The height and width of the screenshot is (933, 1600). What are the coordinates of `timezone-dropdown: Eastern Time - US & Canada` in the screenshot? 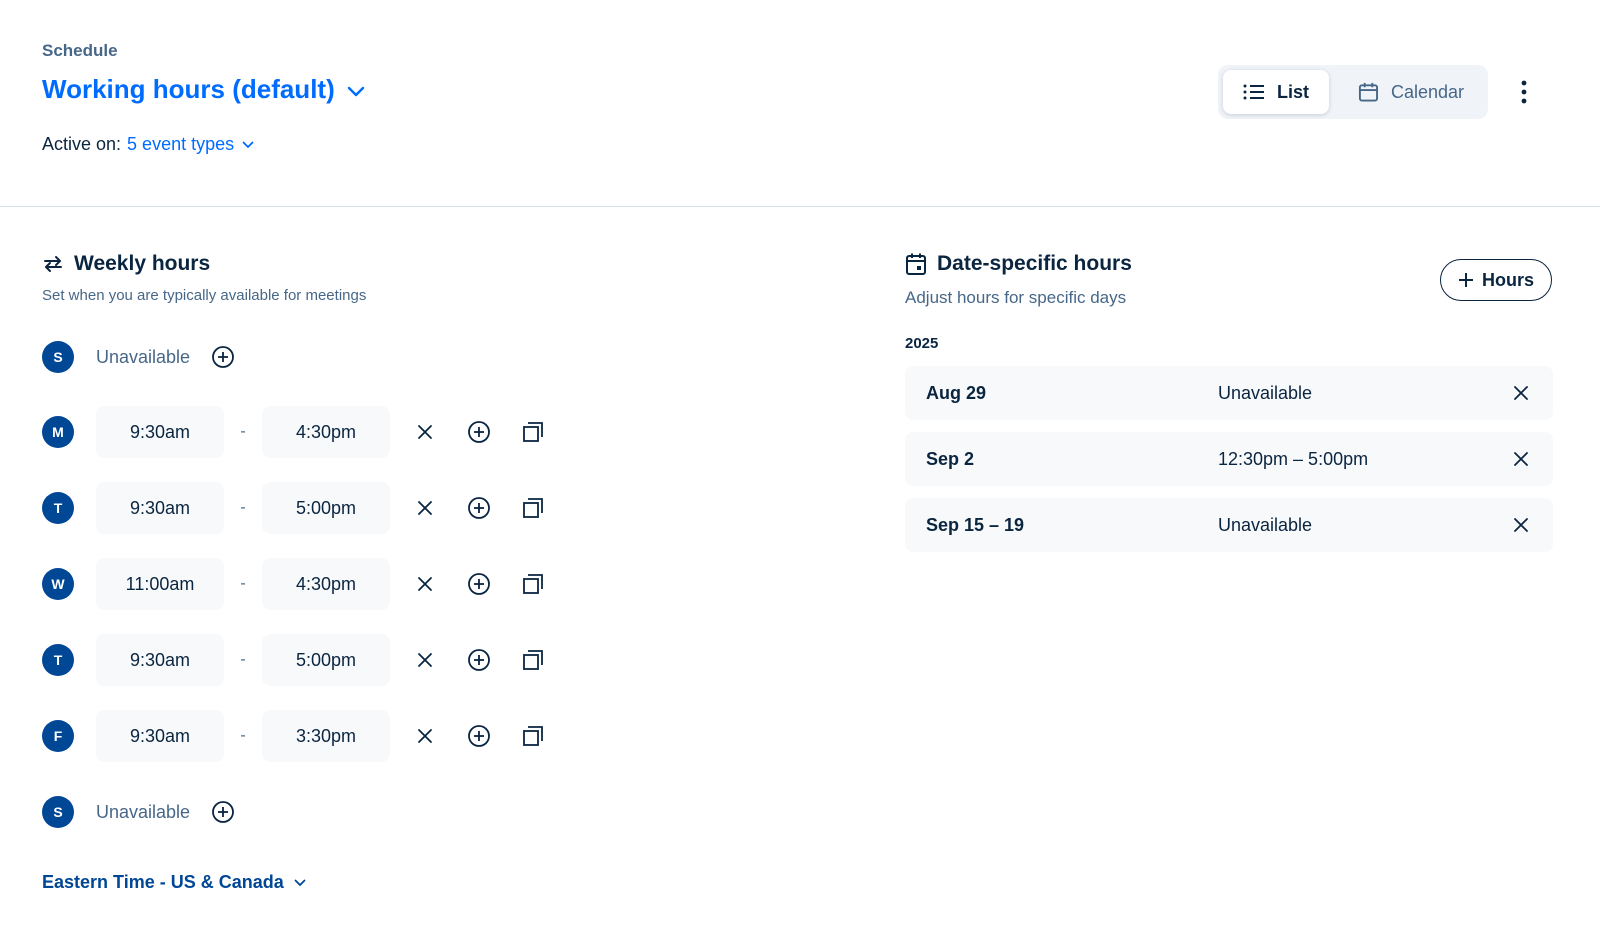 It's located at (174, 882).